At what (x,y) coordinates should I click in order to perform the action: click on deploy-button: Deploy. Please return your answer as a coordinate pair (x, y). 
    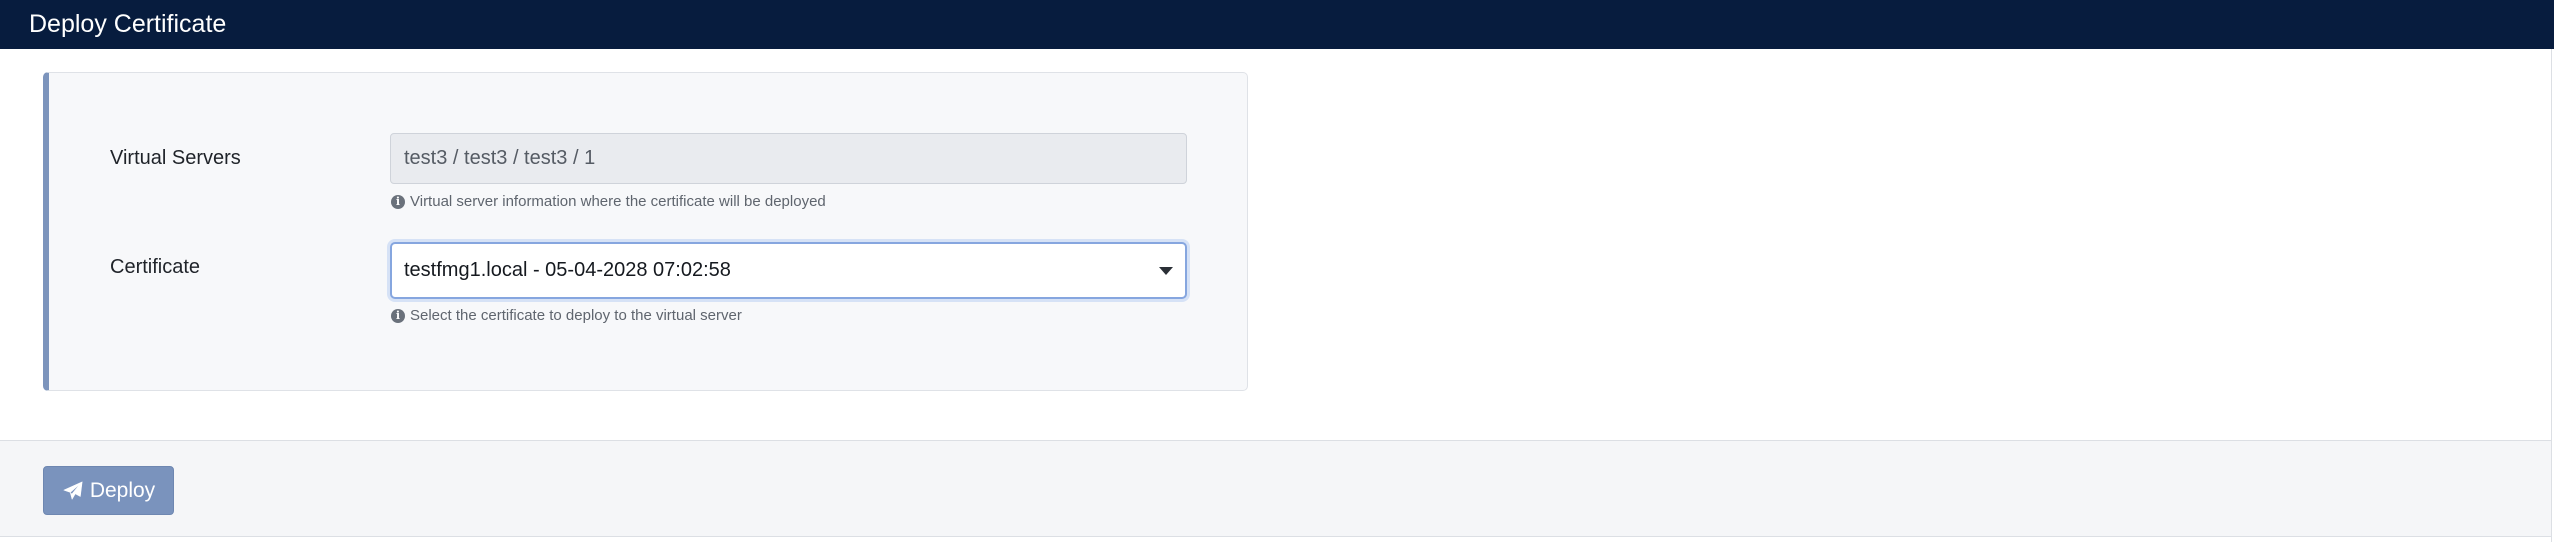
    Looking at the image, I should click on (108, 490).